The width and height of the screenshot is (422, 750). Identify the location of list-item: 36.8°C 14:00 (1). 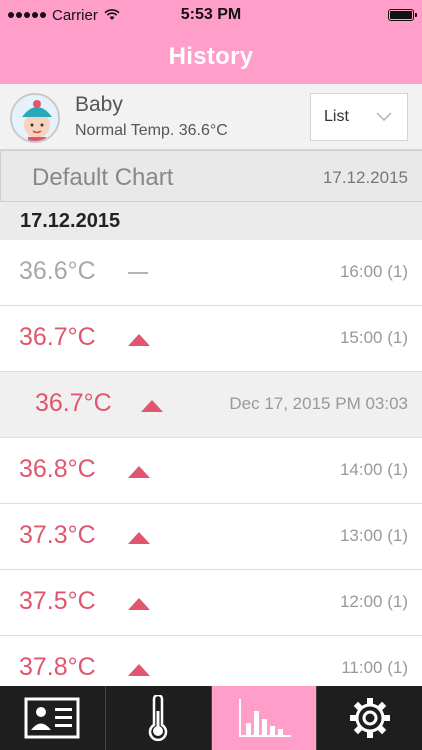
(211, 471).